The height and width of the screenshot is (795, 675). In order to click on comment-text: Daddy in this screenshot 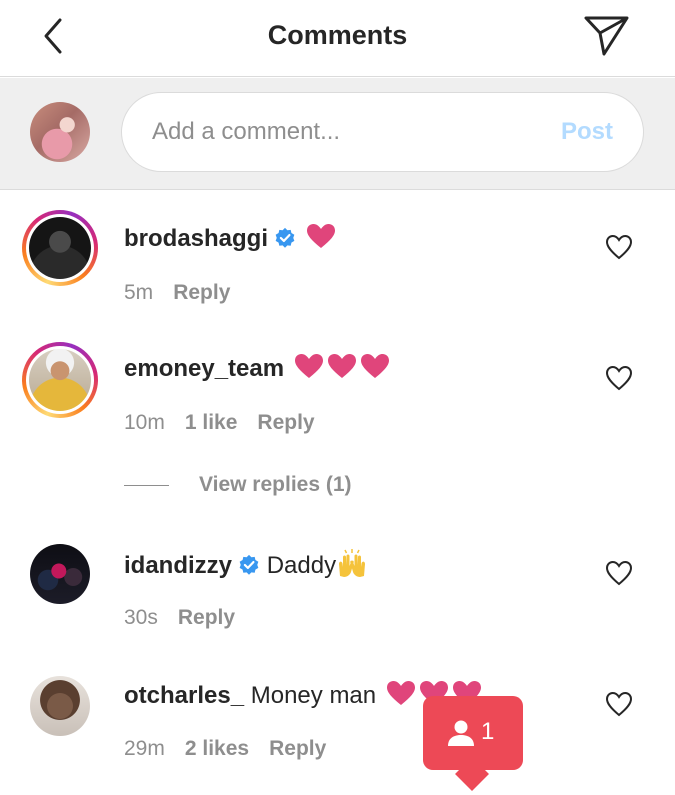, I will do `click(301, 565)`.